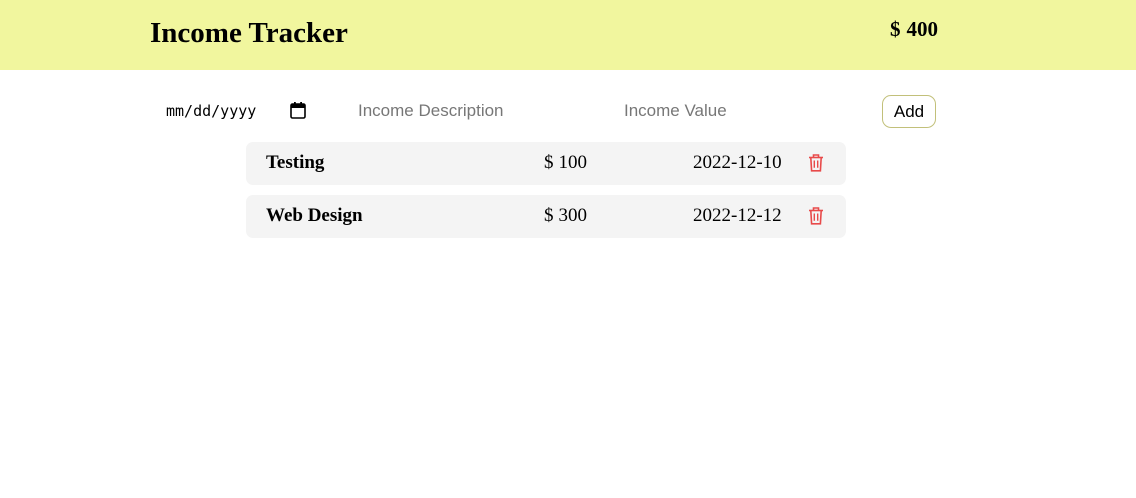 This screenshot has width=1136, height=498. I want to click on header: Income Tracker $400, so click(568, 35).